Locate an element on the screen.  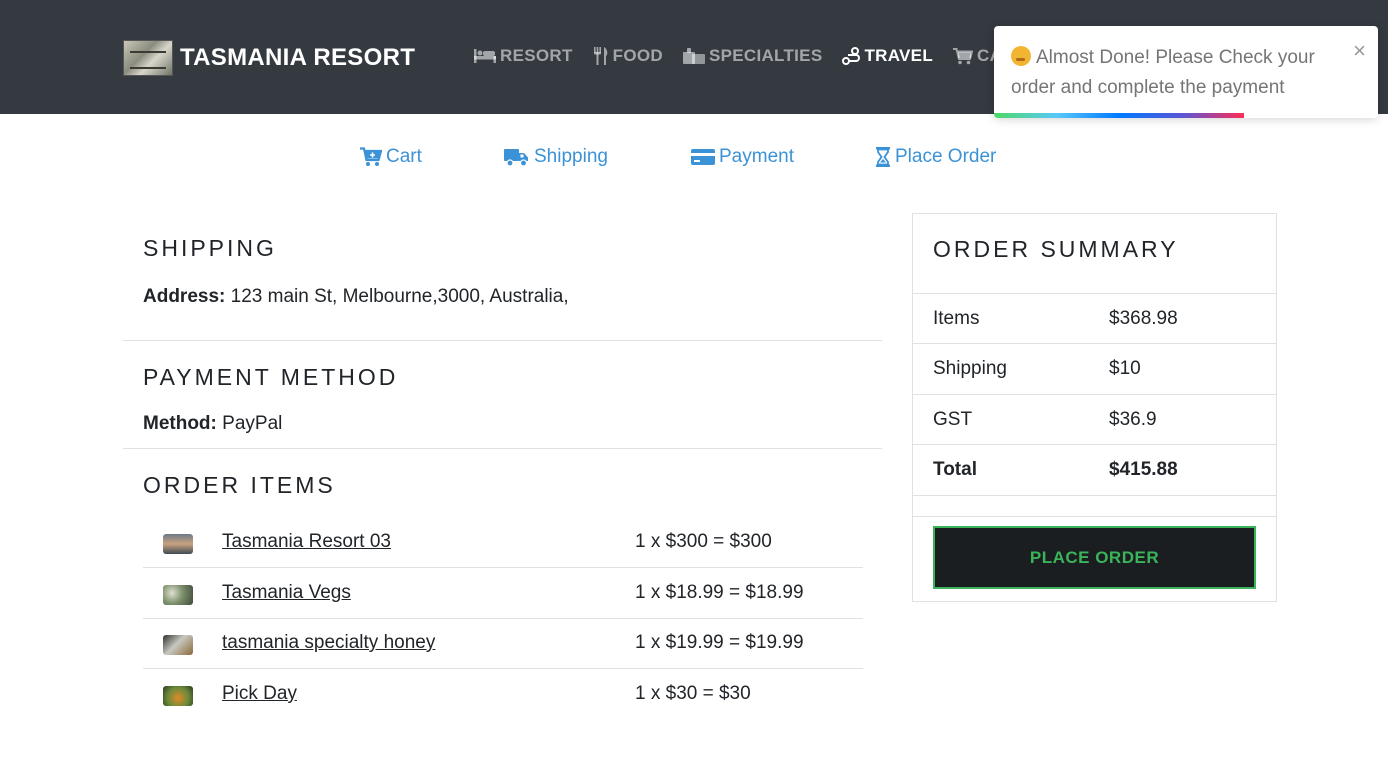
order-items-title: ORDER ITEMS is located at coordinates (239, 485).